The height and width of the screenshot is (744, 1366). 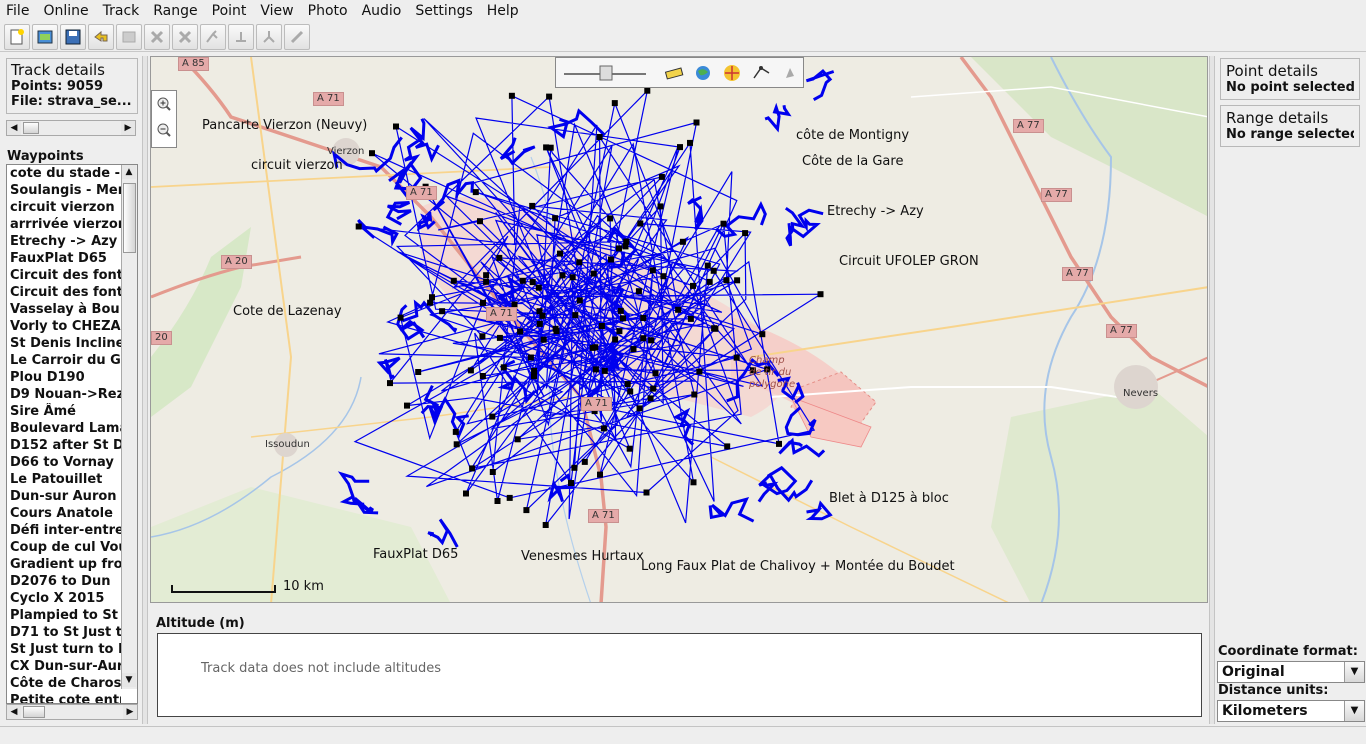 I want to click on track-details-scrollbar: ◀ ▶, so click(x=71, y=128).